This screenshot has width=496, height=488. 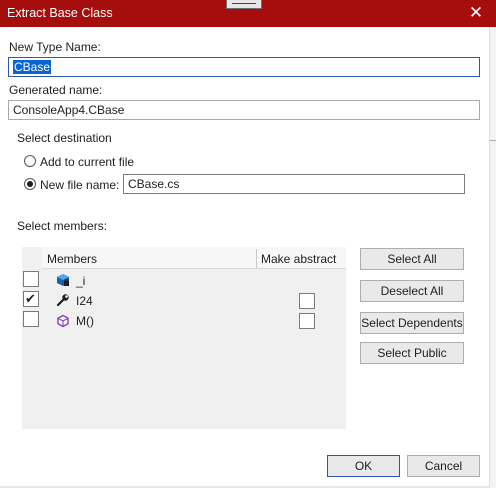 What do you see at coordinates (79, 185) in the screenshot?
I see `new-file-name-label: New file name:` at bounding box center [79, 185].